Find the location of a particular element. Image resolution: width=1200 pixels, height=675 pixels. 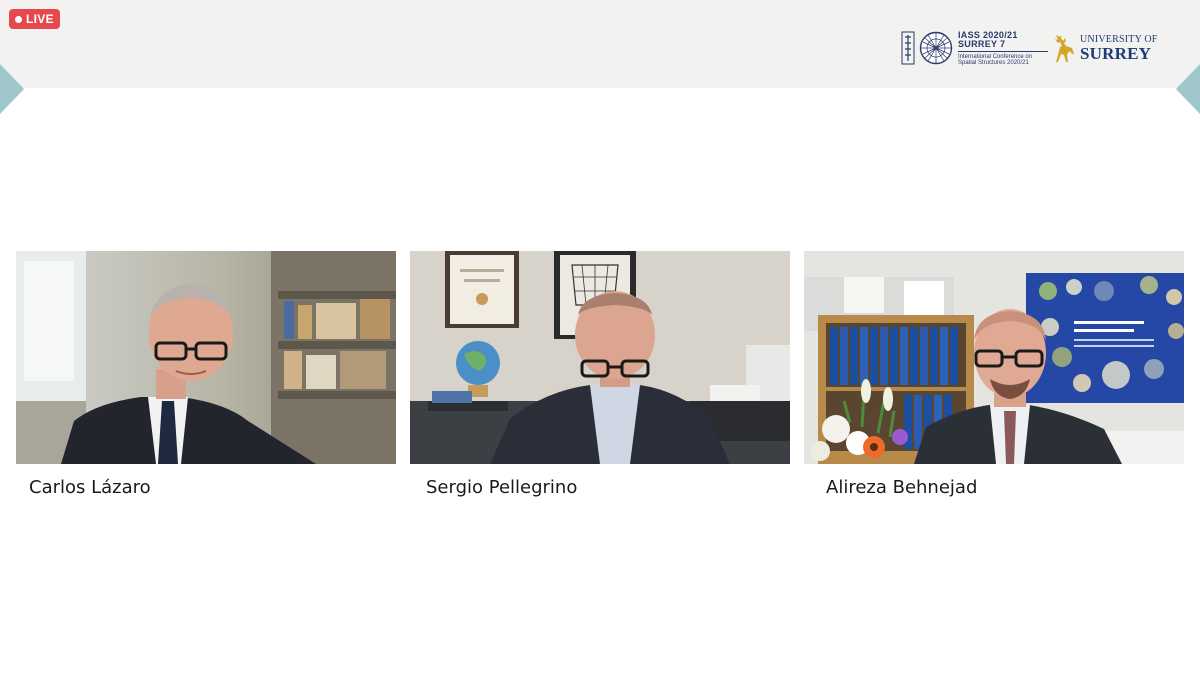

conference-tagline-2: Spatial Structures 2020/21 is located at coordinates (993, 62).